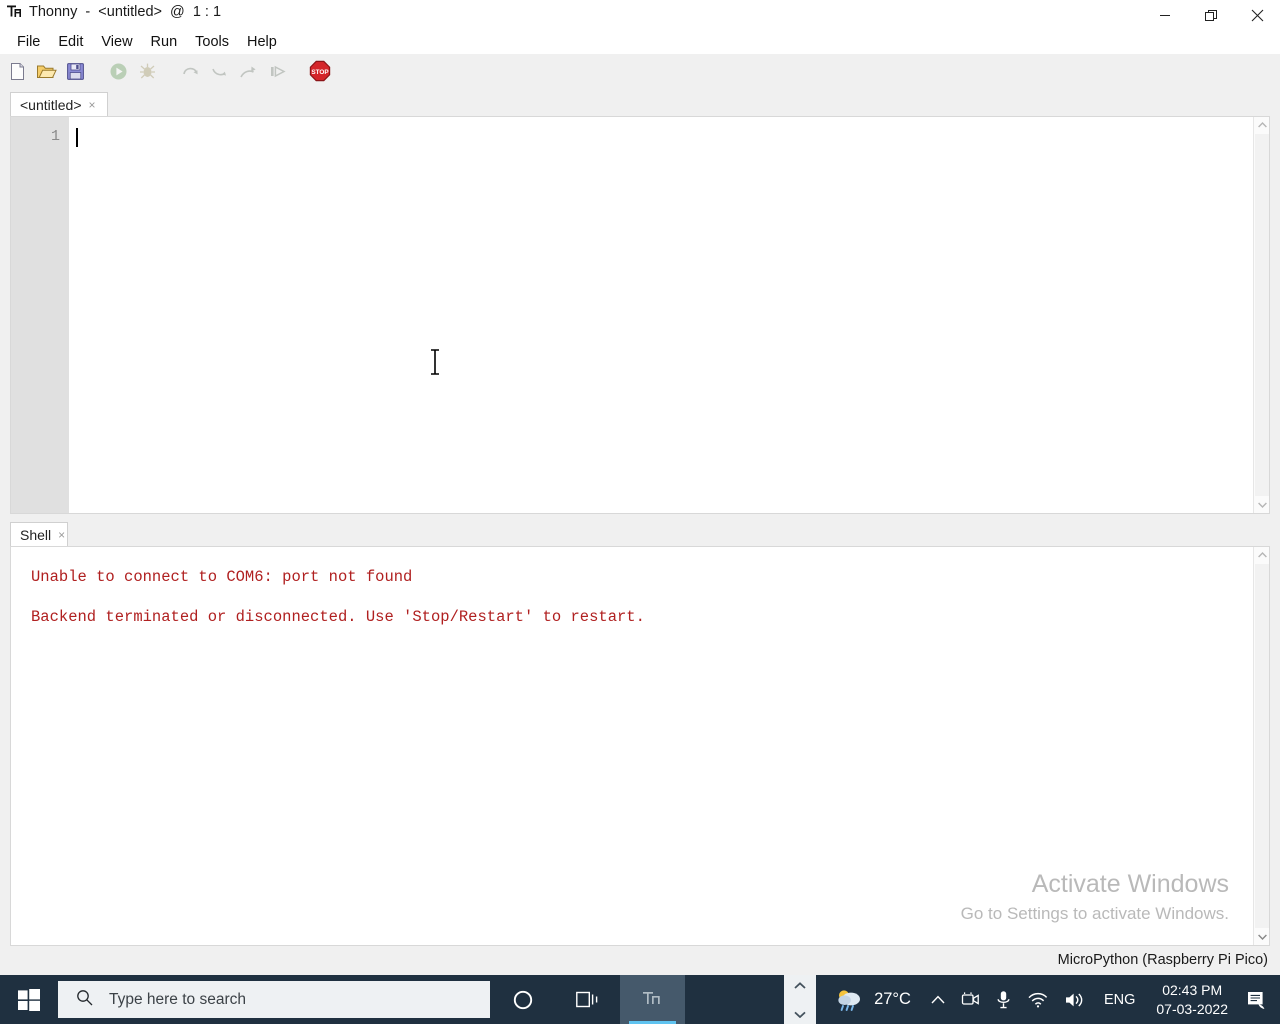  I want to click on system-tray: 27°C ENG 02:43 PM 07-03-2022, so click(1053, 999).